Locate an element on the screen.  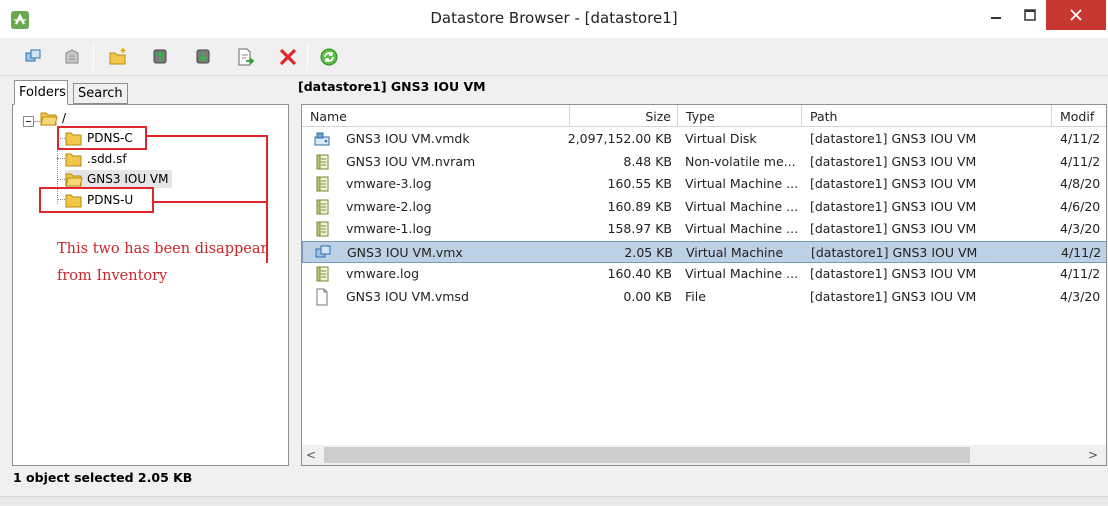
download-button is located at coordinates (203, 57).